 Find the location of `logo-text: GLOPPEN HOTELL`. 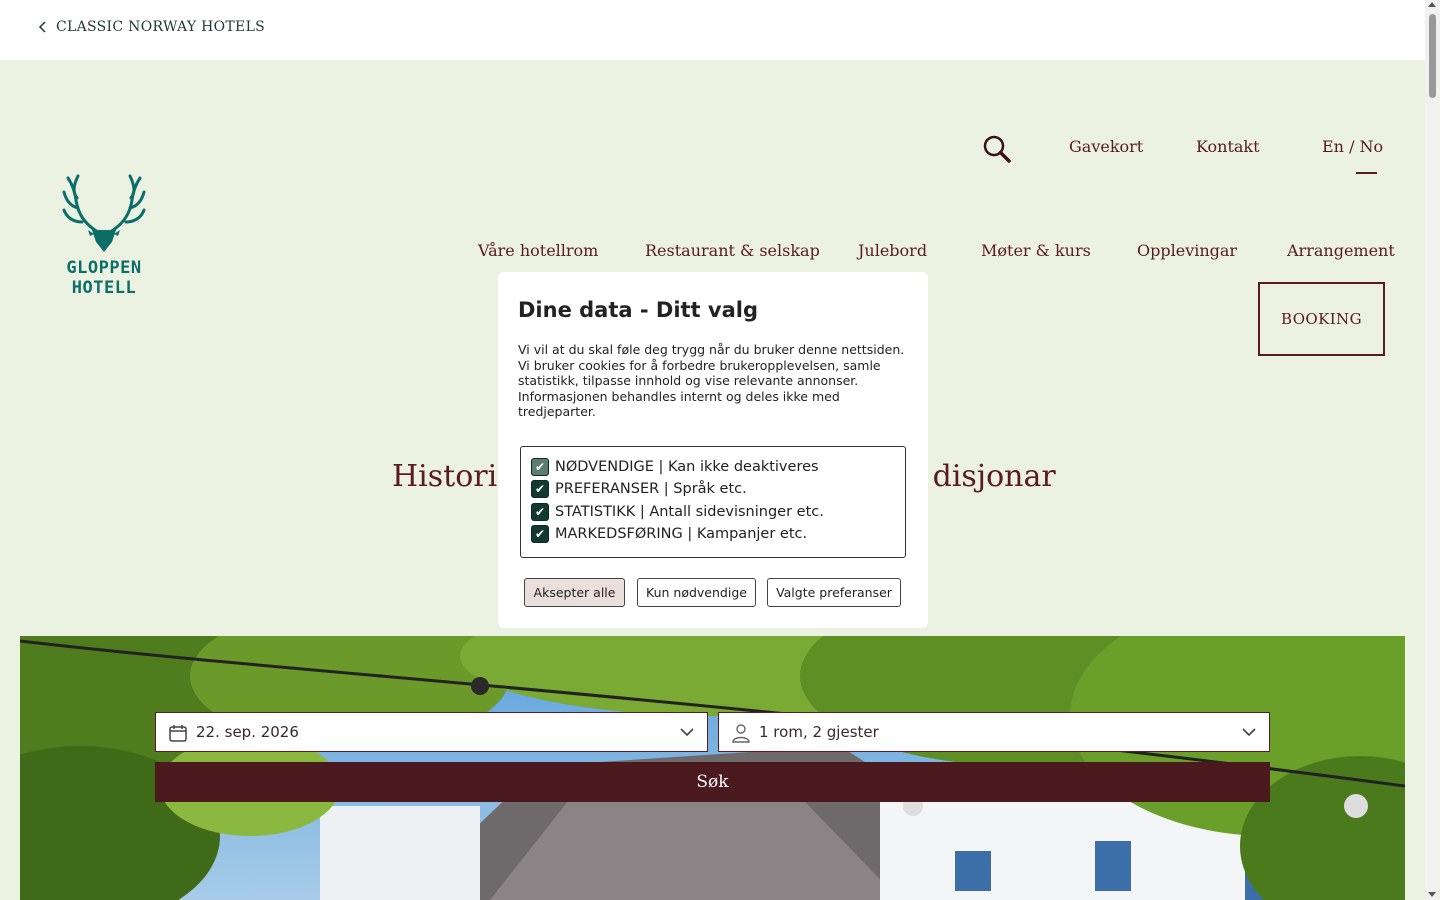

logo-text: GLOPPEN HOTELL is located at coordinates (104, 278).